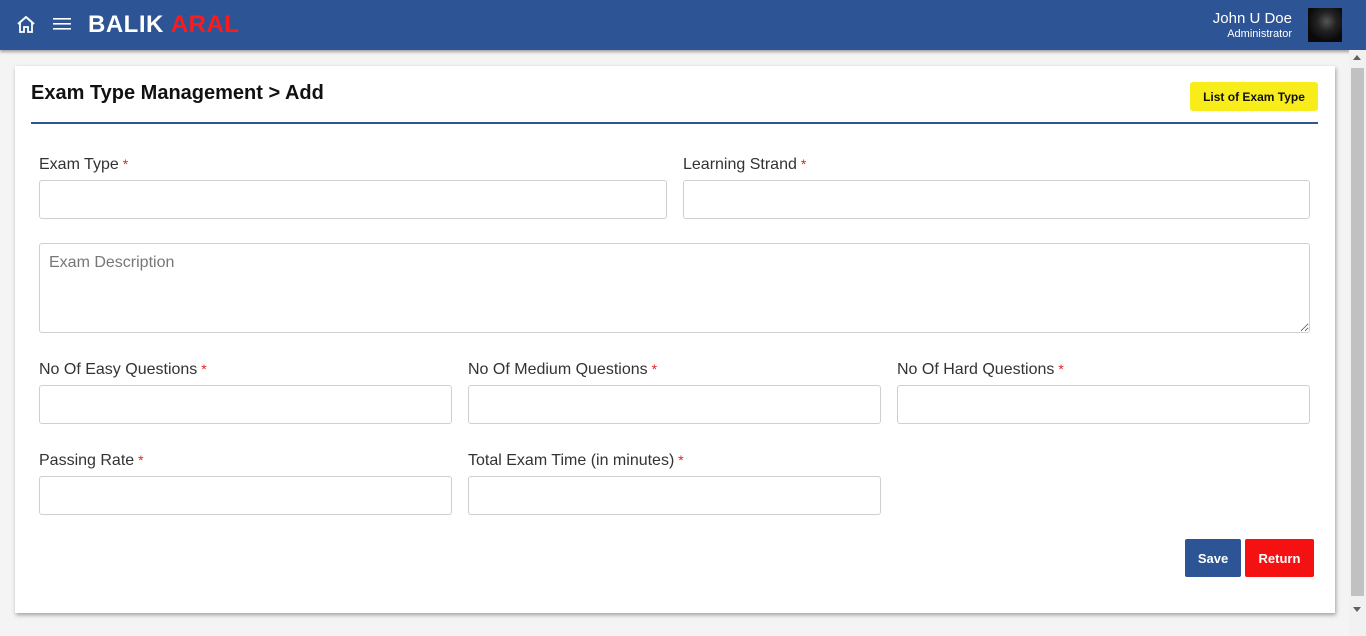 This screenshot has height=636, width=1366. What do you see at coordinates (126, 24) in the screenshot?
I see `brand-name-part1: BALIK` at bounding box center [126, 24].